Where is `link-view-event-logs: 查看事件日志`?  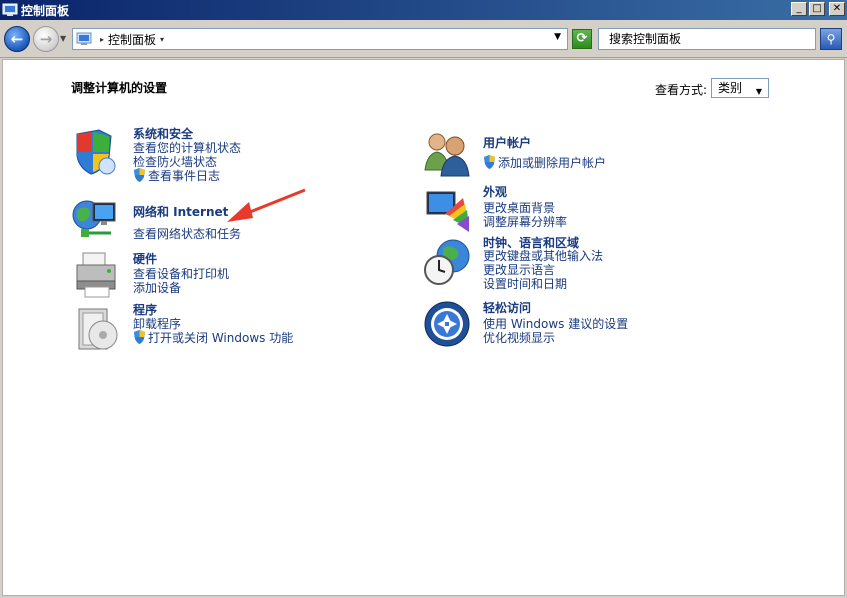 link-view-event-logs: 查看事件日志 is located at coordinates (176, 175).